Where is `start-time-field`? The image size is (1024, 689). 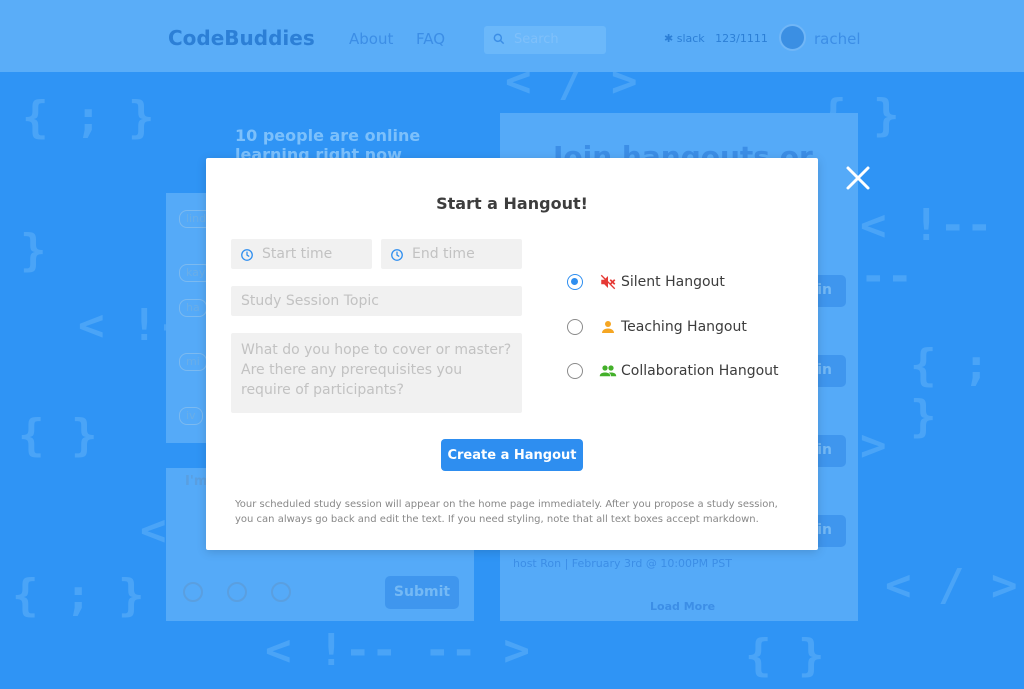 start-time-field is located at coordinates (301, 254).